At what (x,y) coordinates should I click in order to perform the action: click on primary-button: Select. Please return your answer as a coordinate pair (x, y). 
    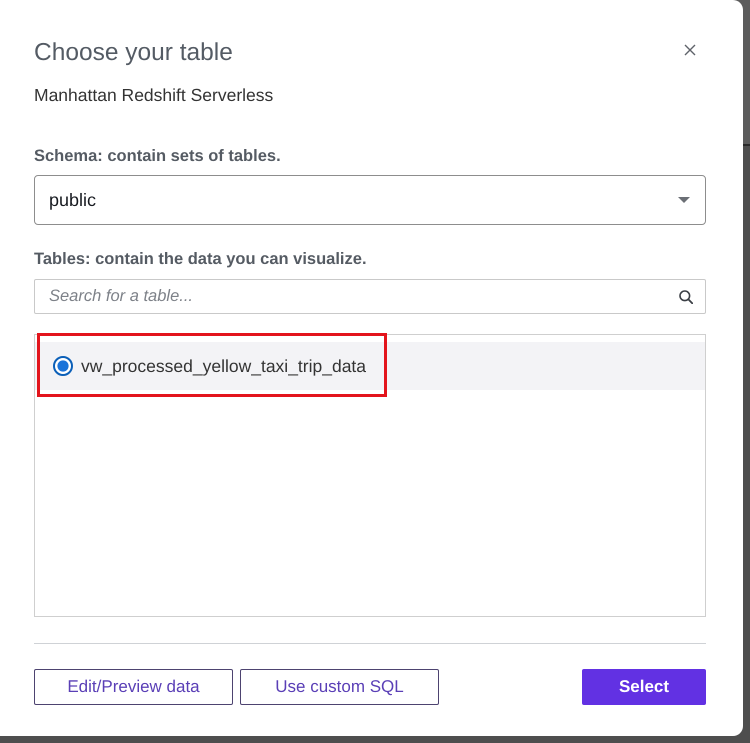
    Looking at the image, I should click on (644, 687).